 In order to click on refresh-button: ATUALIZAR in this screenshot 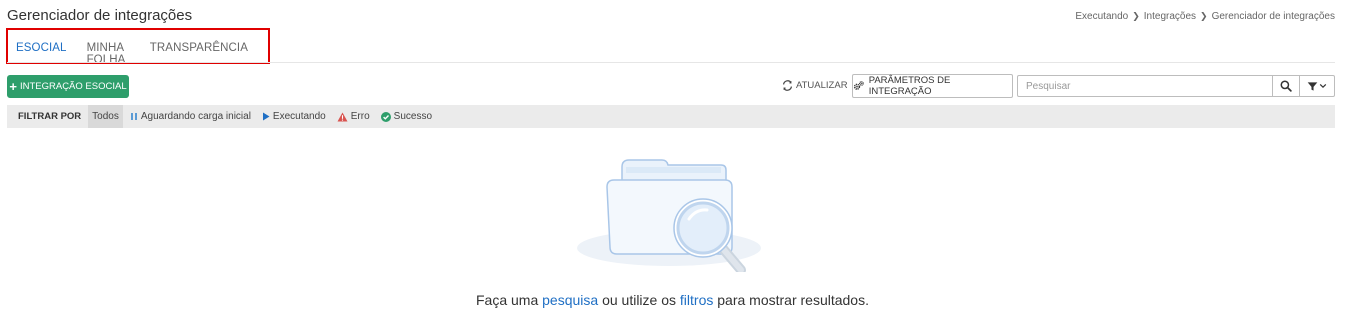, I will do `click(815, 85)`.